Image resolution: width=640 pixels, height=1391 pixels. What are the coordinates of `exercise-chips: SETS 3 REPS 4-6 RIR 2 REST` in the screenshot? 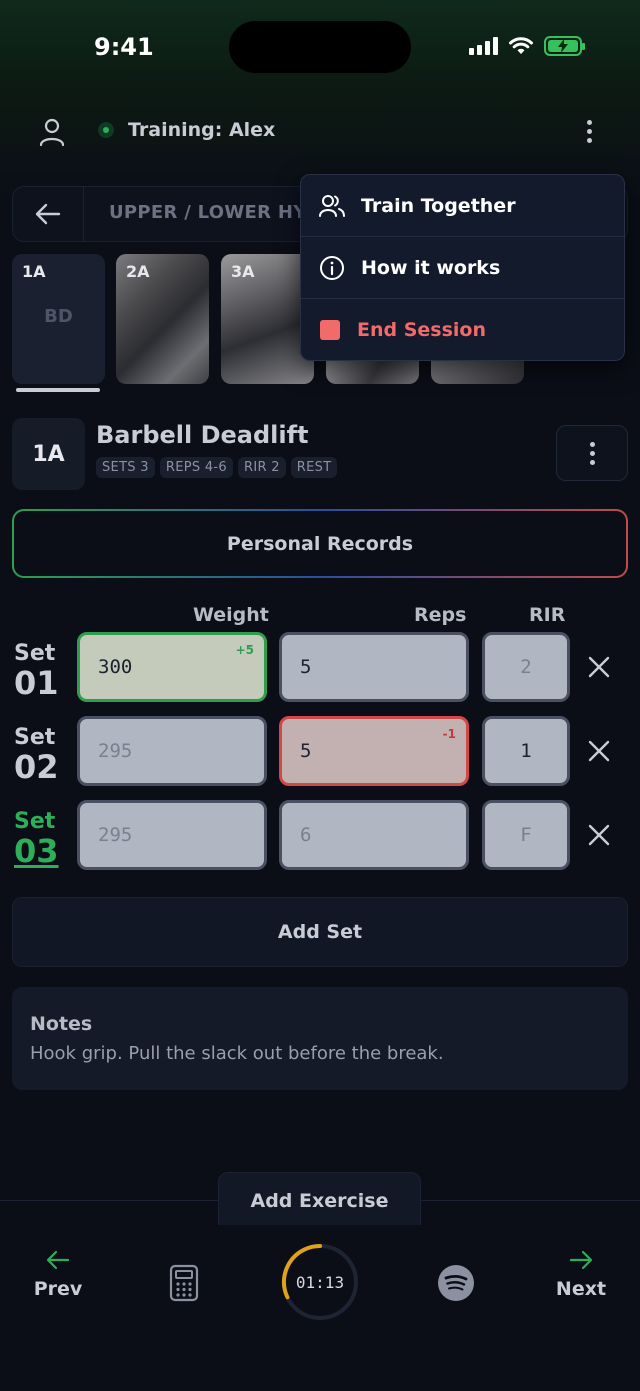 It's located at (217, 467).